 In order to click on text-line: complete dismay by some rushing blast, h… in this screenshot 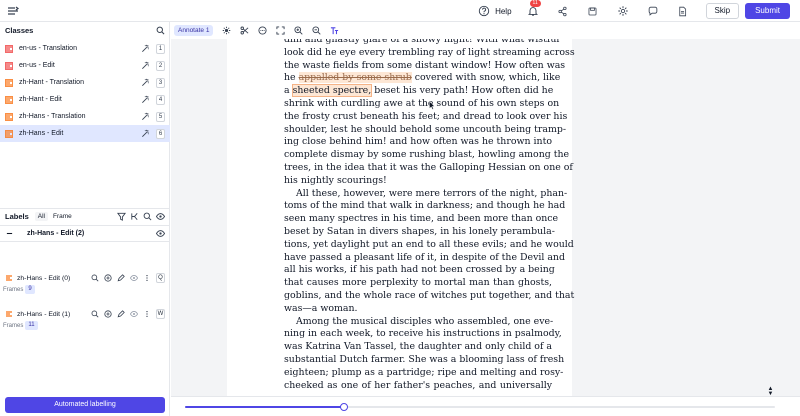, I will do `click(426, 155)`.